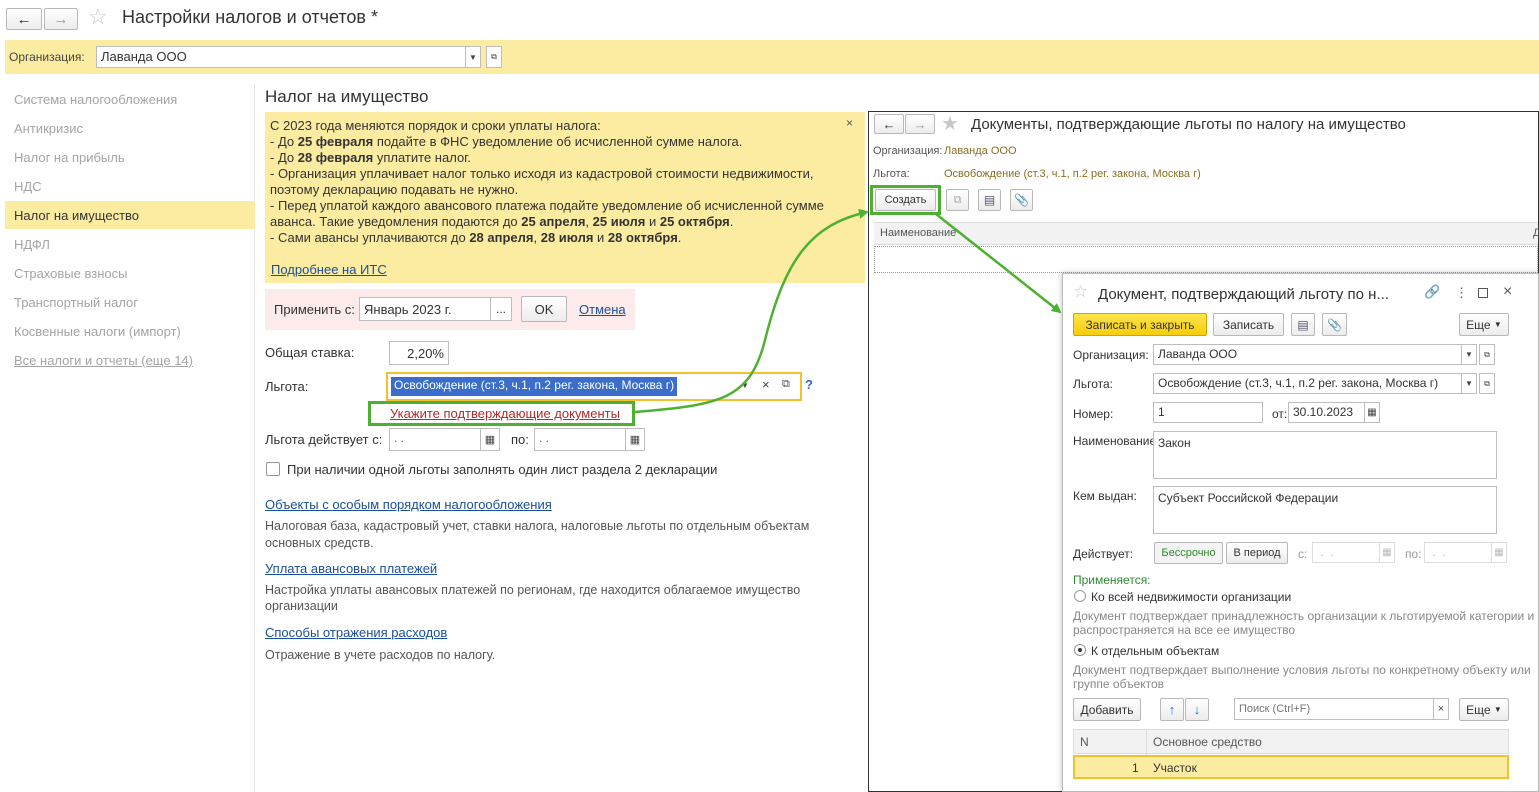 The width and height of the screenshot is (1539, 792). What do you see at coordinates (998, 263) in the screenshot?
I see `arrow-create-to-doc` at bounding box center [998, 263].